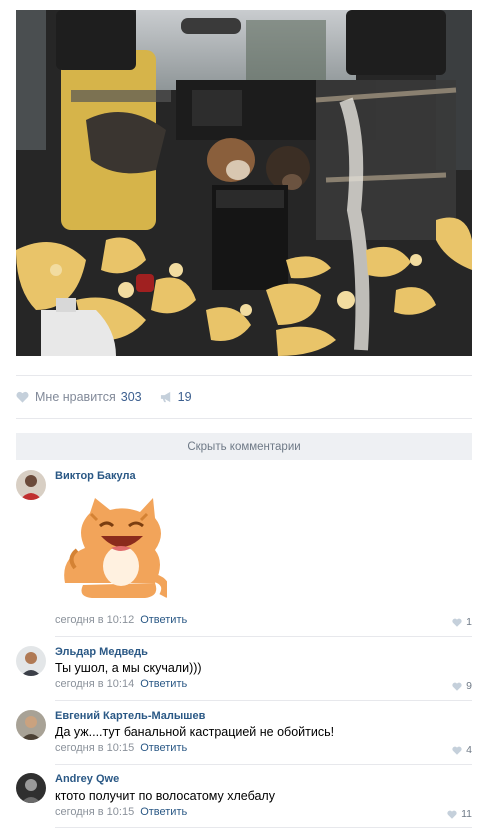 This screenshot has width=483, height=832. What do you see at coordinates (128, 668) in the screenshot?
I see `comment-text: Ты ушол, а мы скучали)))` at bounding box center [128, 668].